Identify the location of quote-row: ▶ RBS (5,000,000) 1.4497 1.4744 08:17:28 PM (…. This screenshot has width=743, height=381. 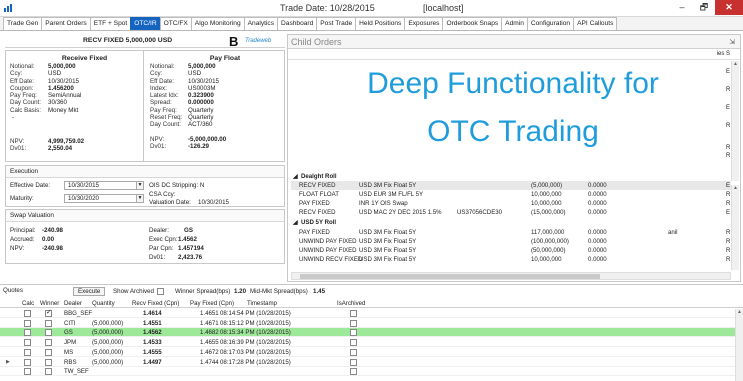
(367, 362).